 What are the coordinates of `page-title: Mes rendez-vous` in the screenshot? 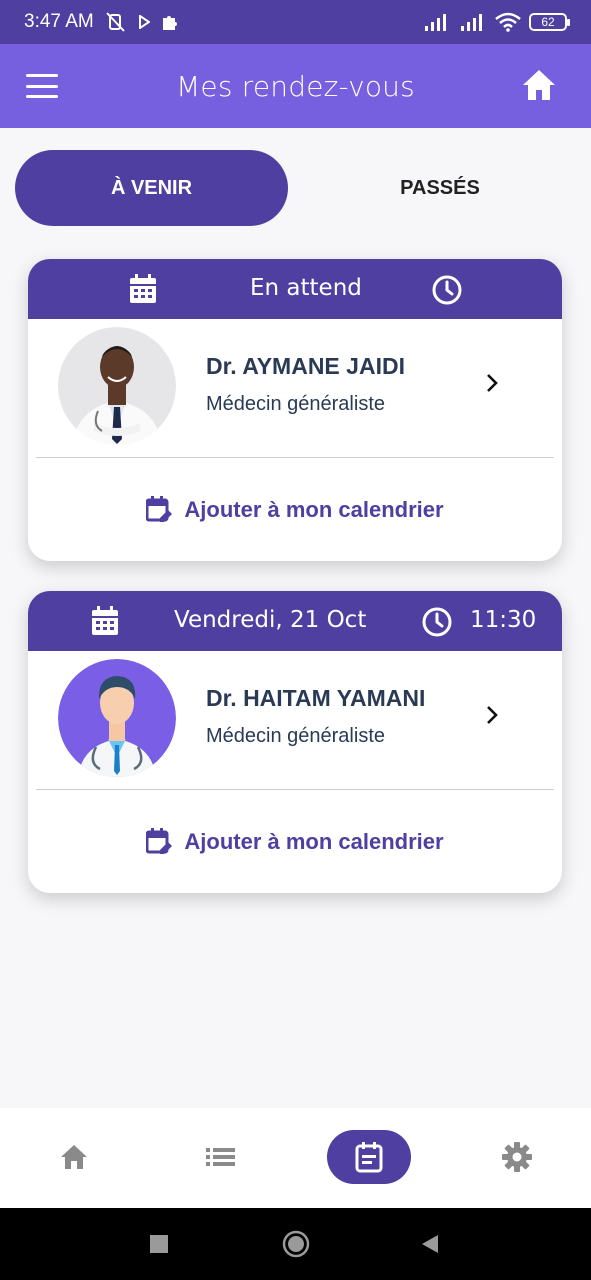 It's located at (295, 86).